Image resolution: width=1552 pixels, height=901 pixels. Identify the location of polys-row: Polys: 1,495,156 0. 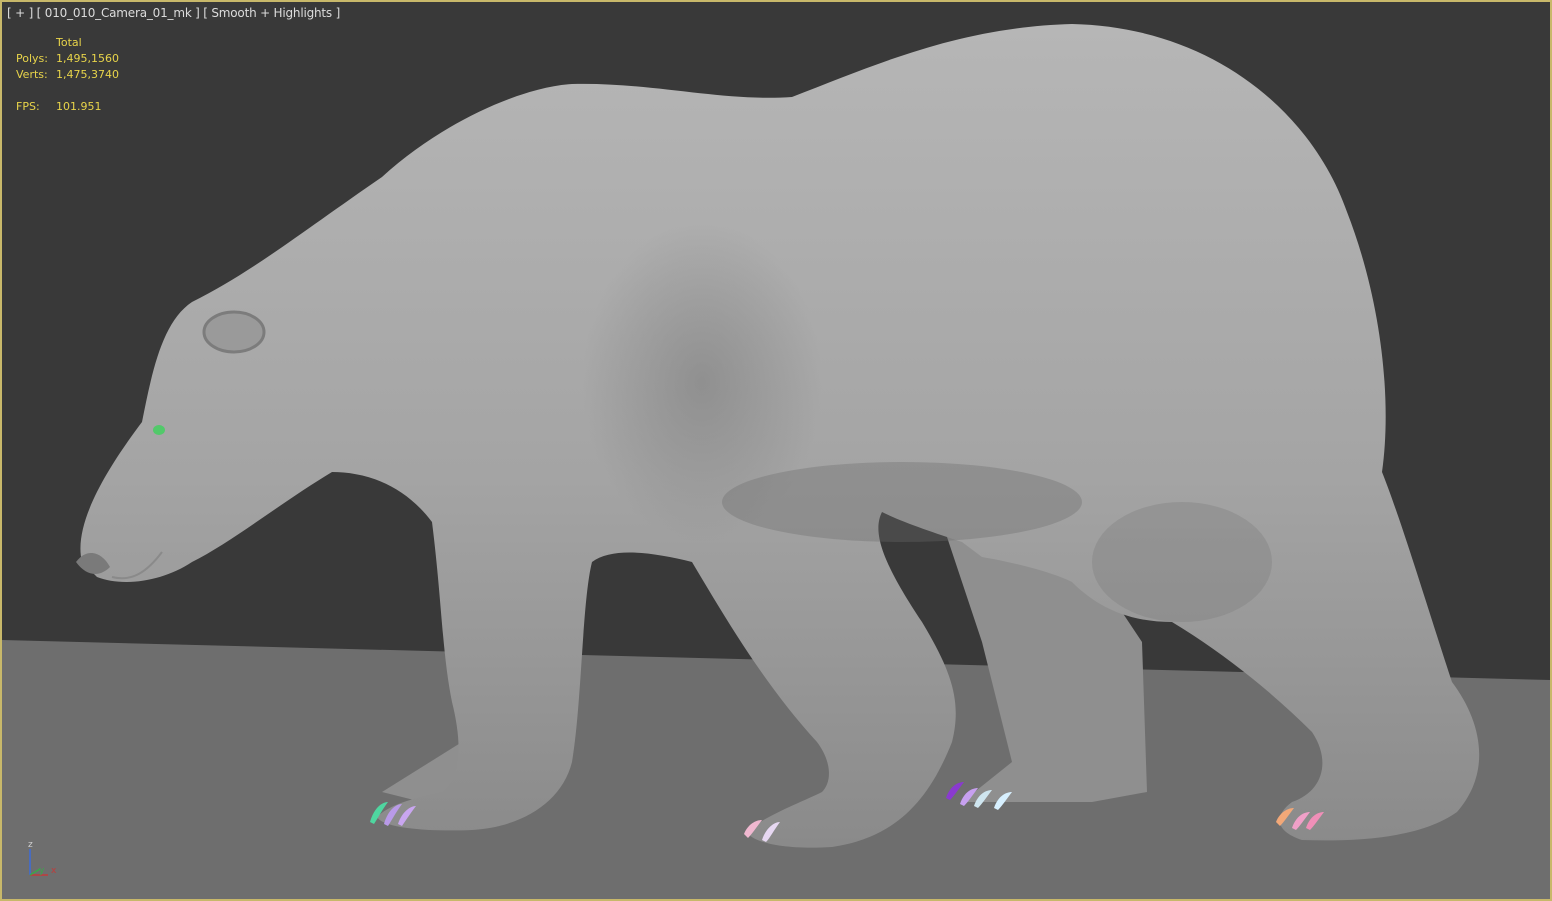
(67, 59).